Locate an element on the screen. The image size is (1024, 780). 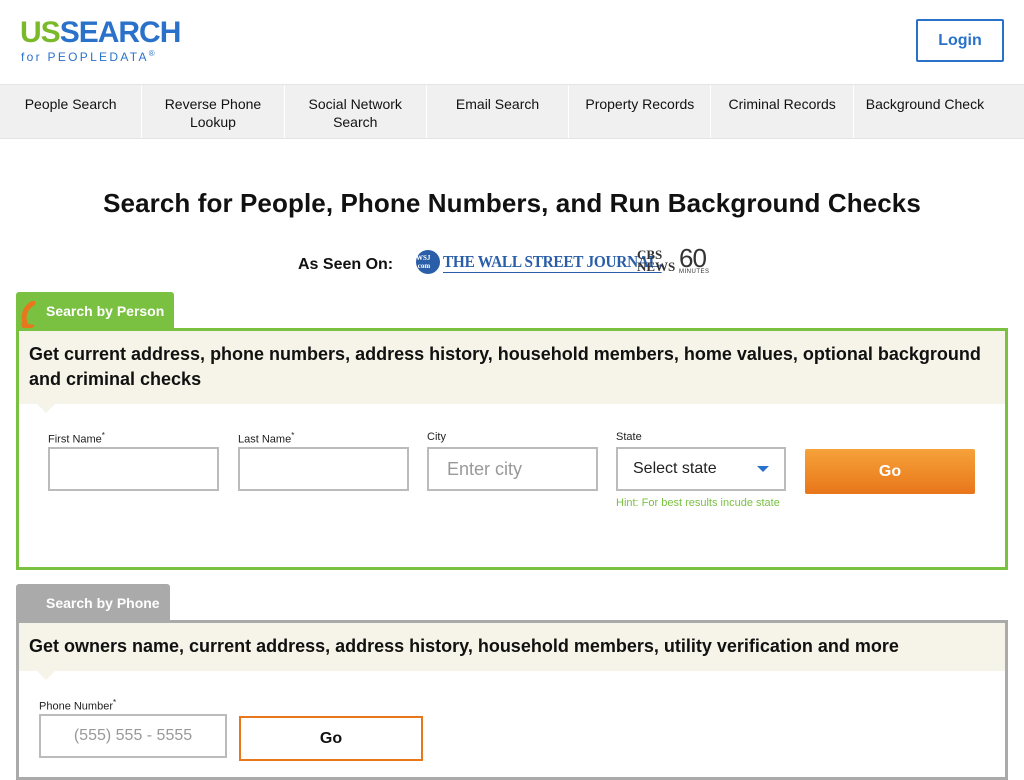
ussearch-logo: USSEARCH for PEOPLEDATA® is located at coordinates (101, 40).